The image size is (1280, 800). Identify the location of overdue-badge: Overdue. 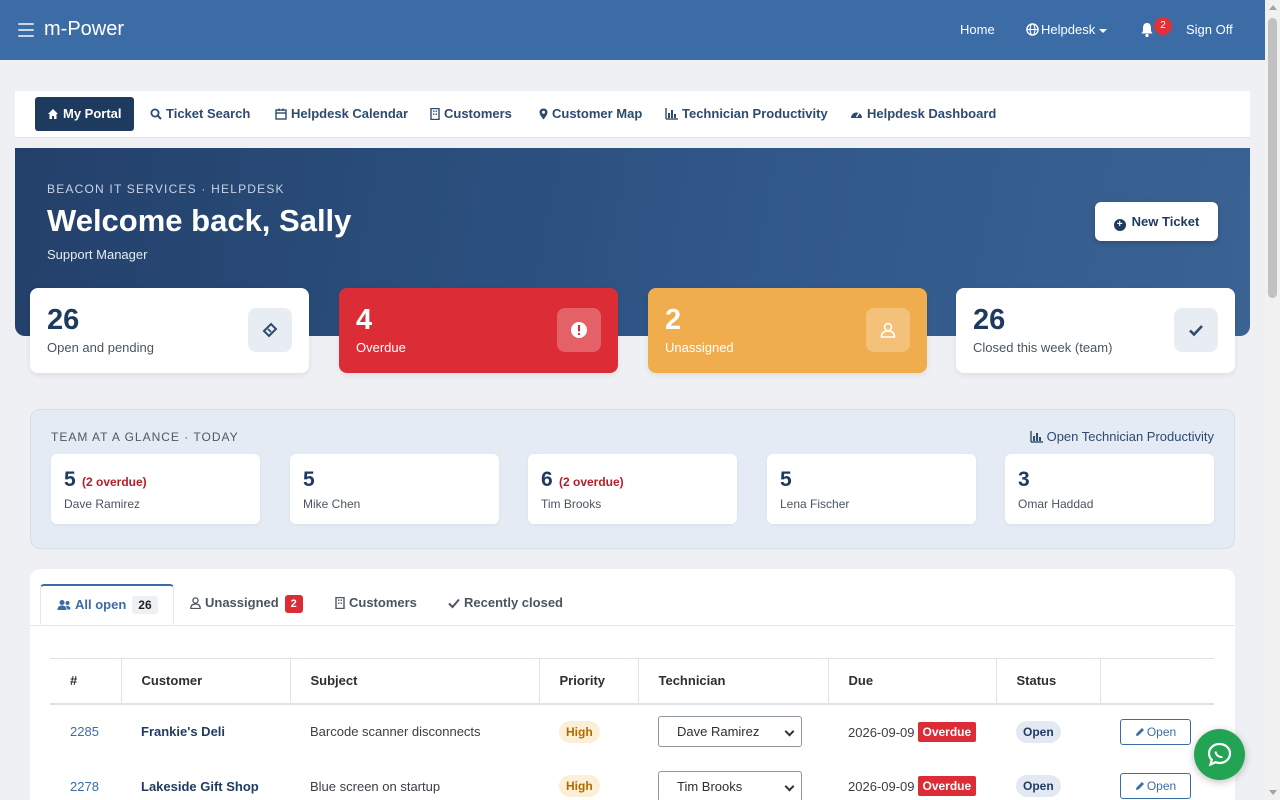
(947, 786).